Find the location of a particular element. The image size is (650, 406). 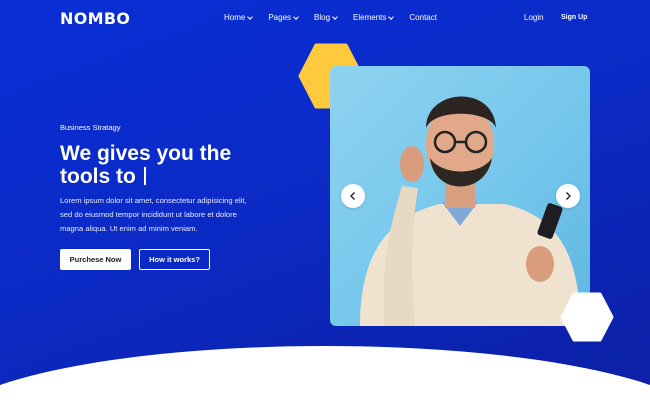

nav-item-label: Pages is located at coordinates (280, 17).